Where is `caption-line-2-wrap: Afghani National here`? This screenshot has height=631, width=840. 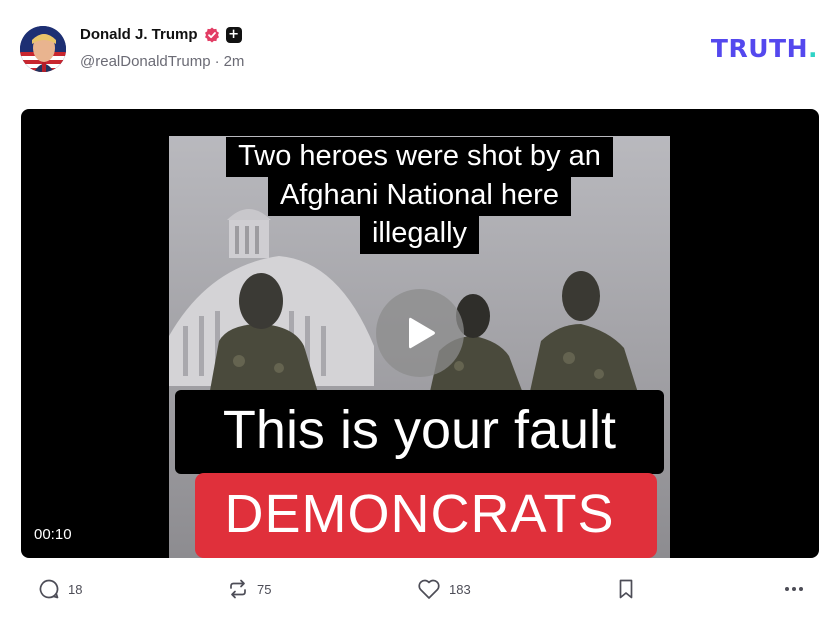 caption-line-2-wrap: Afghani National here is located at coordinates (419, 195).